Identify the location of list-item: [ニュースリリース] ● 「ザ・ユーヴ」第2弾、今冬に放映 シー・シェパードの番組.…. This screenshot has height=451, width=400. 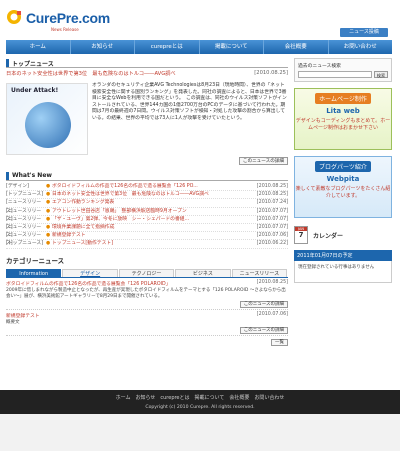
(147, 223).